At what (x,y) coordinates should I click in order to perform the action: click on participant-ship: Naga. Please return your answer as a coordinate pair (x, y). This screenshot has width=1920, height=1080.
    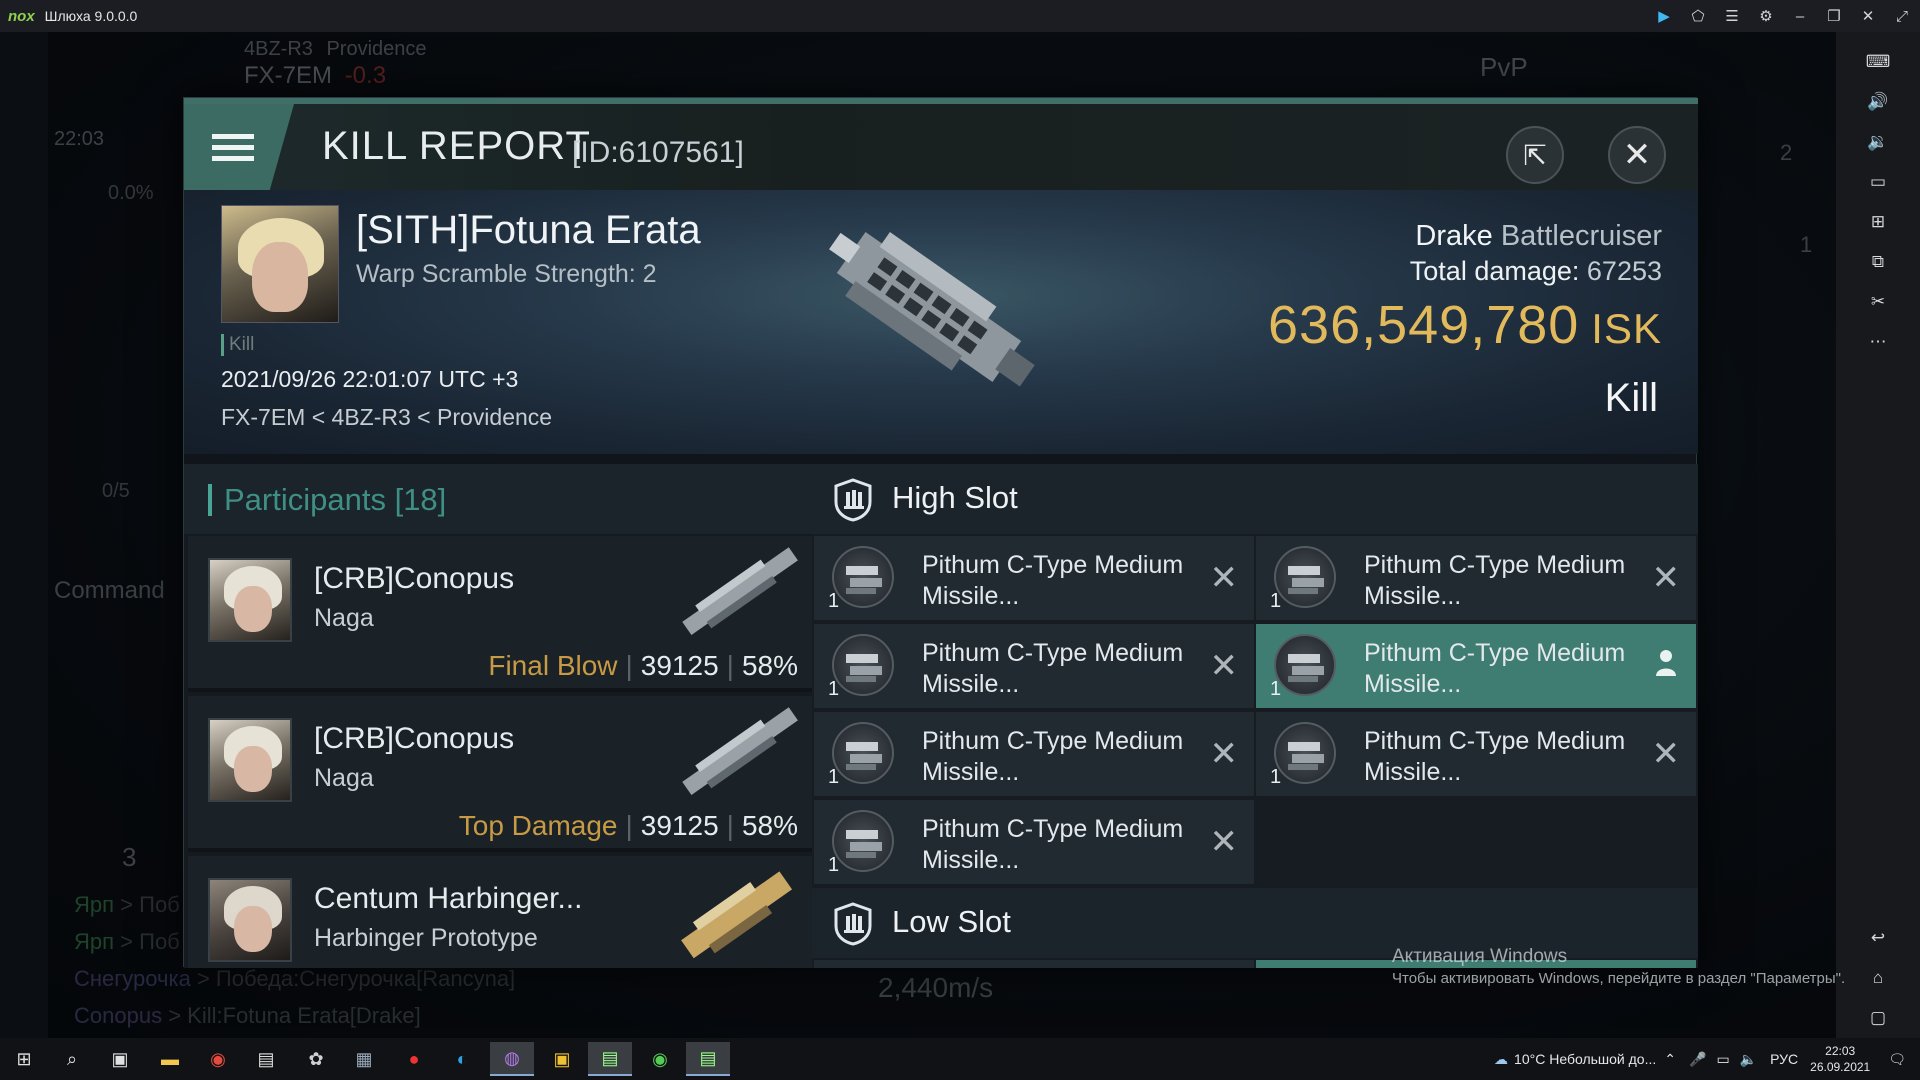
    Looking at the image, I should click on (344, 618).